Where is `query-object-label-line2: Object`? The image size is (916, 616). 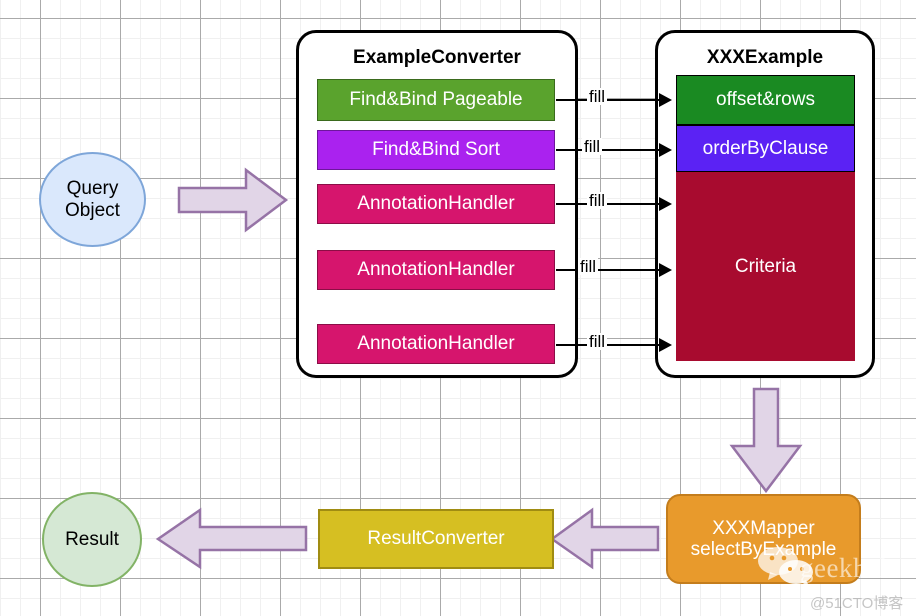
query-object-label-line2: Object is located at coordinates (92, 210).